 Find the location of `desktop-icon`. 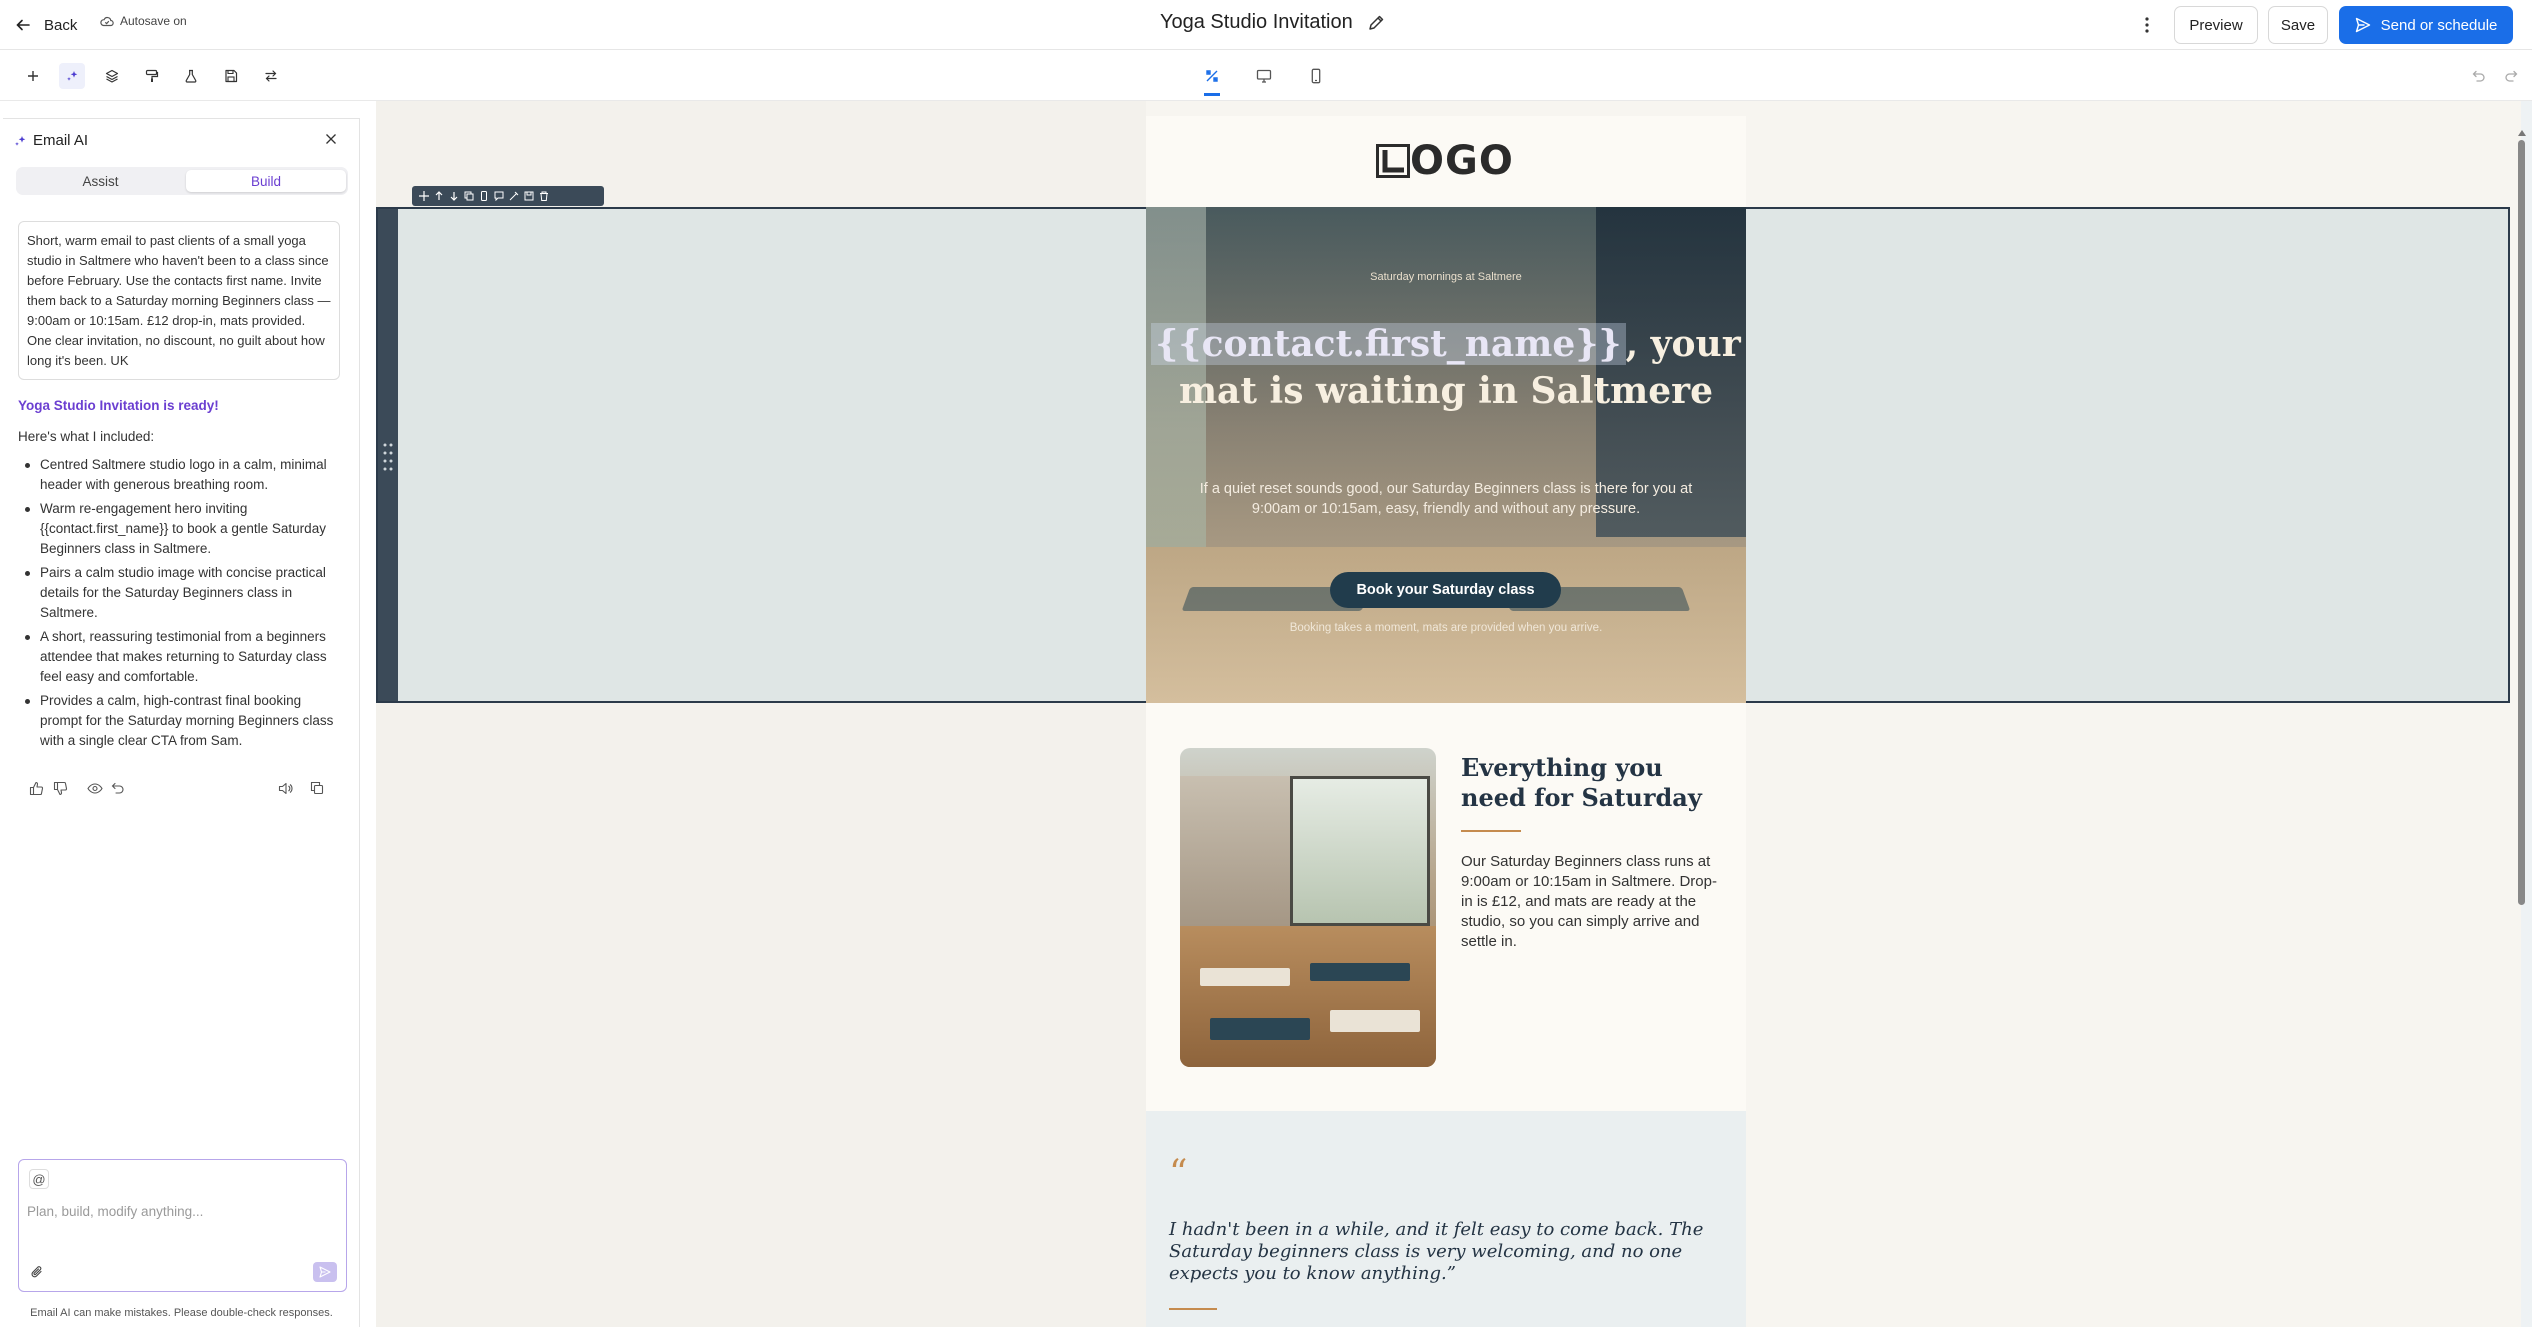

desktop-icon is located at coordinates (1264, 76).